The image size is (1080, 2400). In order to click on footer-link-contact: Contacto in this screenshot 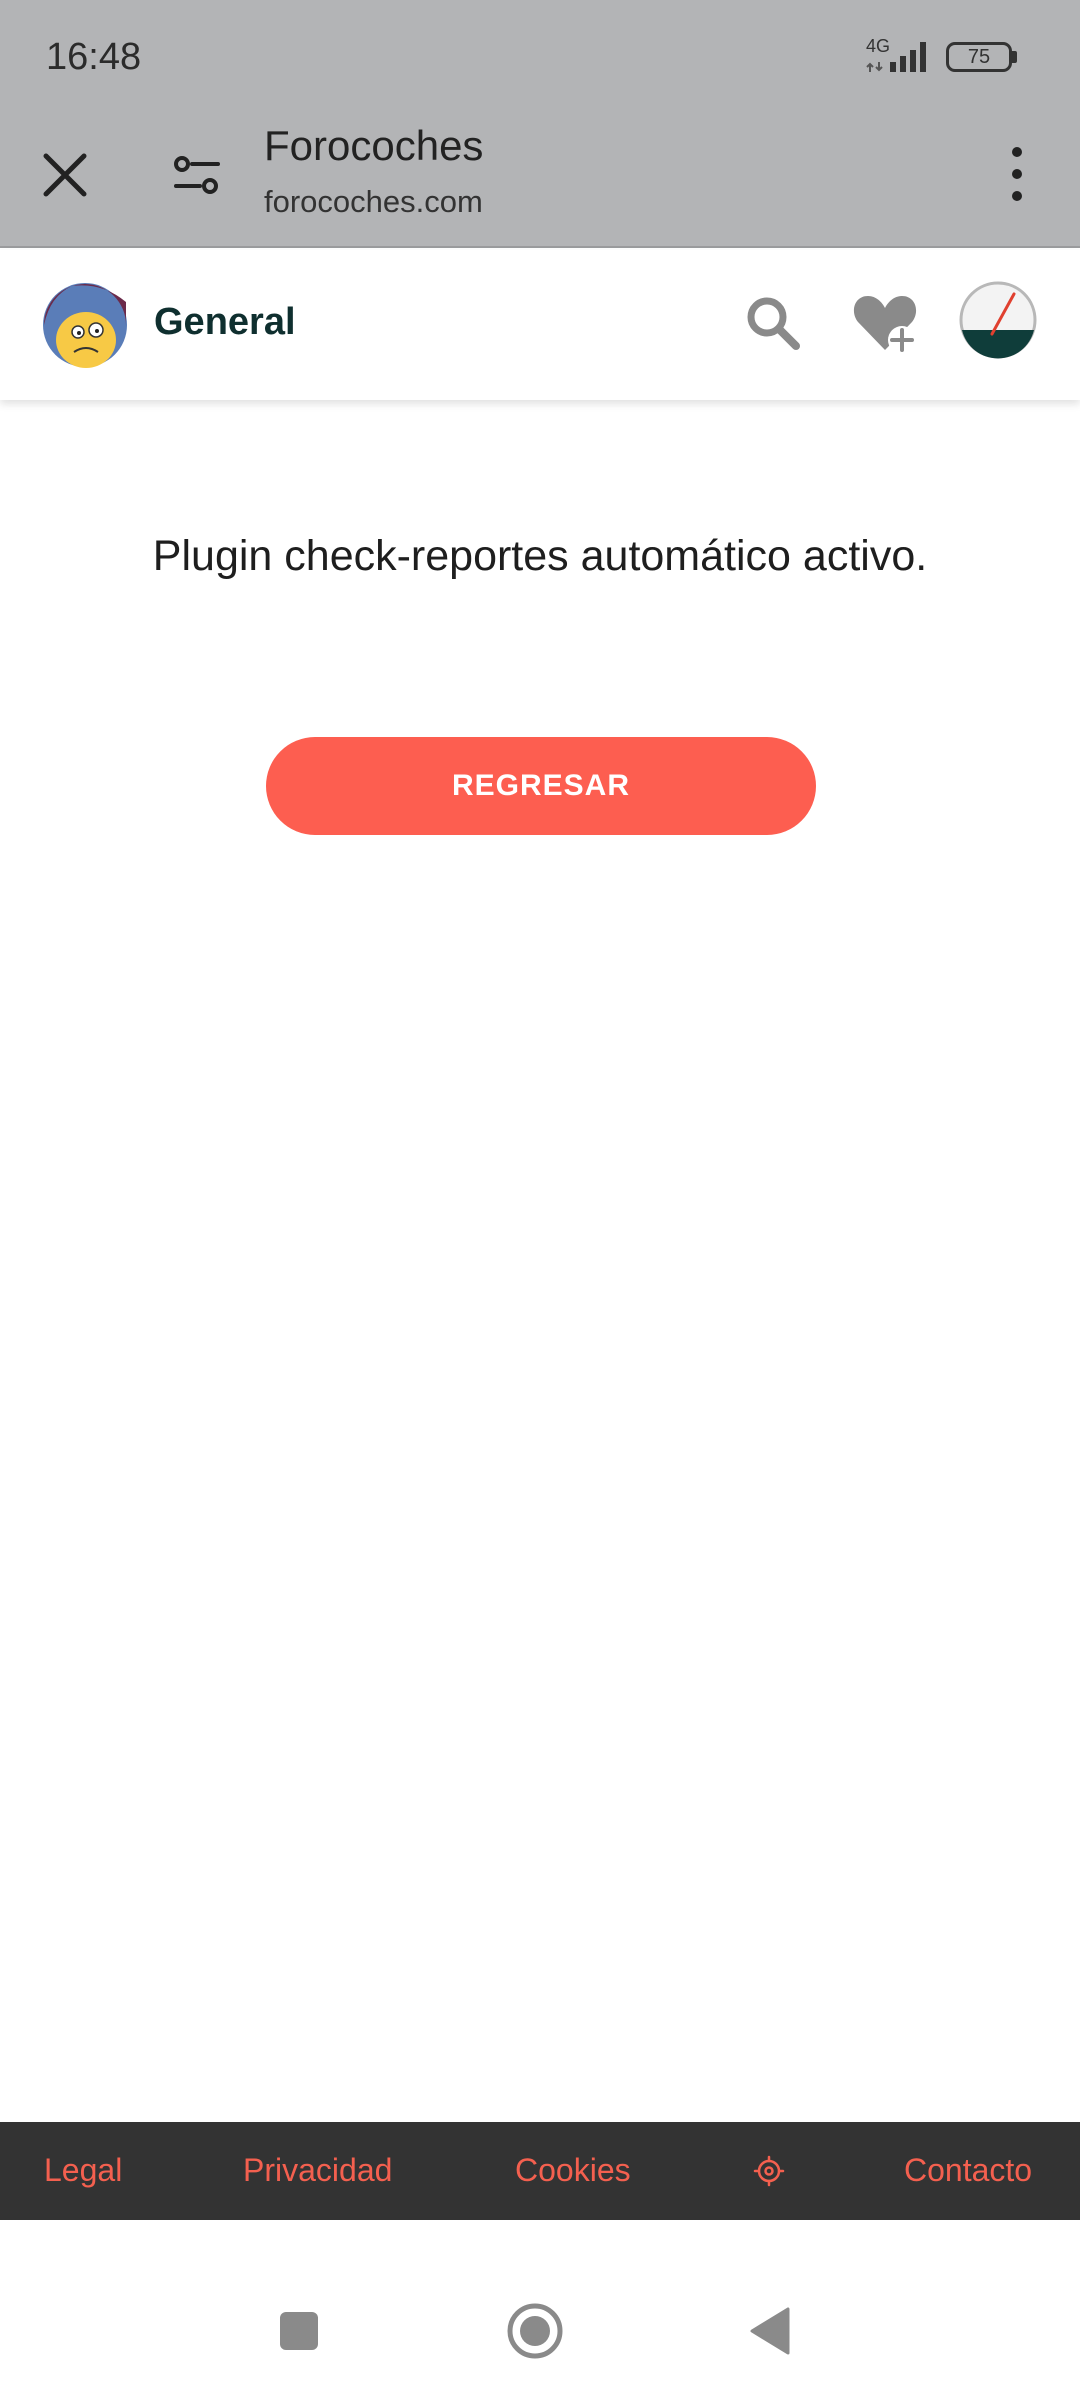, I will do `click(968, 2170)`.